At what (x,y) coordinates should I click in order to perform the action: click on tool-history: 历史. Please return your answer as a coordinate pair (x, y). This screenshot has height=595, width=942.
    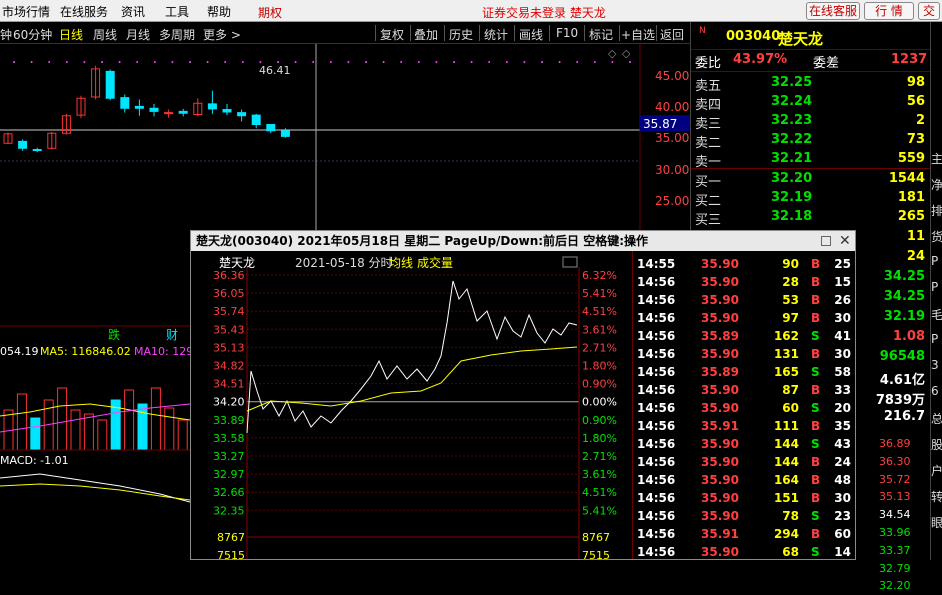
    Looking at the image, I should click on (461, 34).